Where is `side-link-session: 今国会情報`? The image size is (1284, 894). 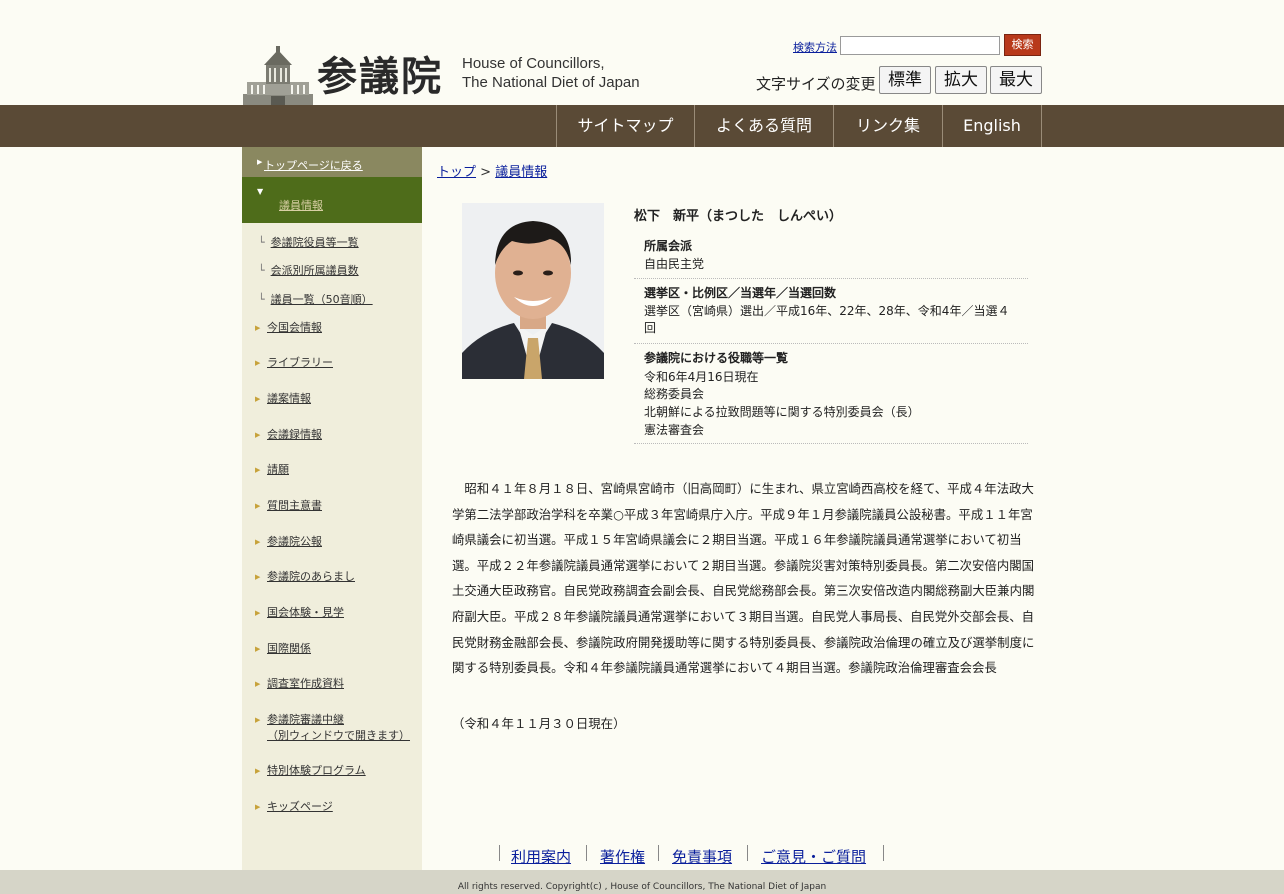 side-link-session: 今国会情報 is located at coordinates (294, 328).